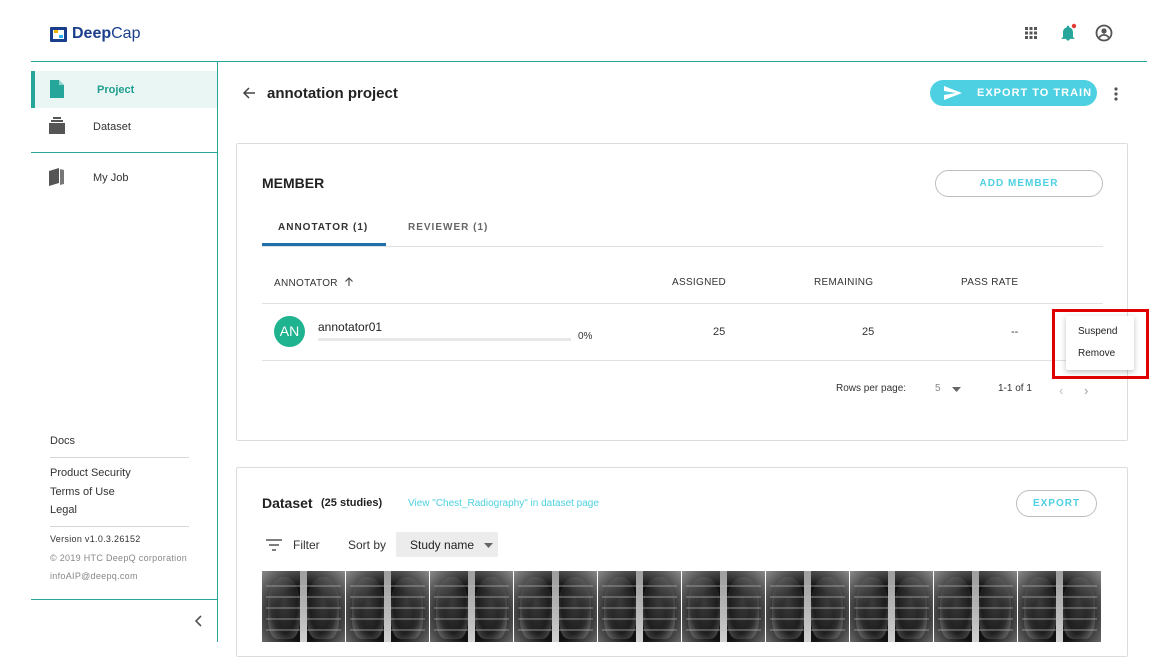 Image resolution: width=1161 pixels, height=661 pixels. What do you see at coordinates (989, 282) in the screenshot?
I see `column-header-pass-rate: PASS RATE` at bounding box center [989, 282].